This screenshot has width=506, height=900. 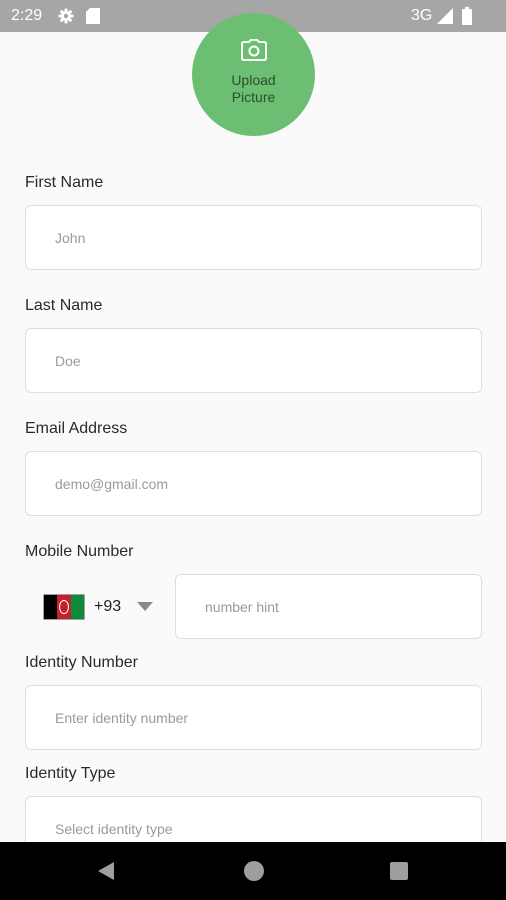 I want to click on email-input, so click(x=253, y=483).